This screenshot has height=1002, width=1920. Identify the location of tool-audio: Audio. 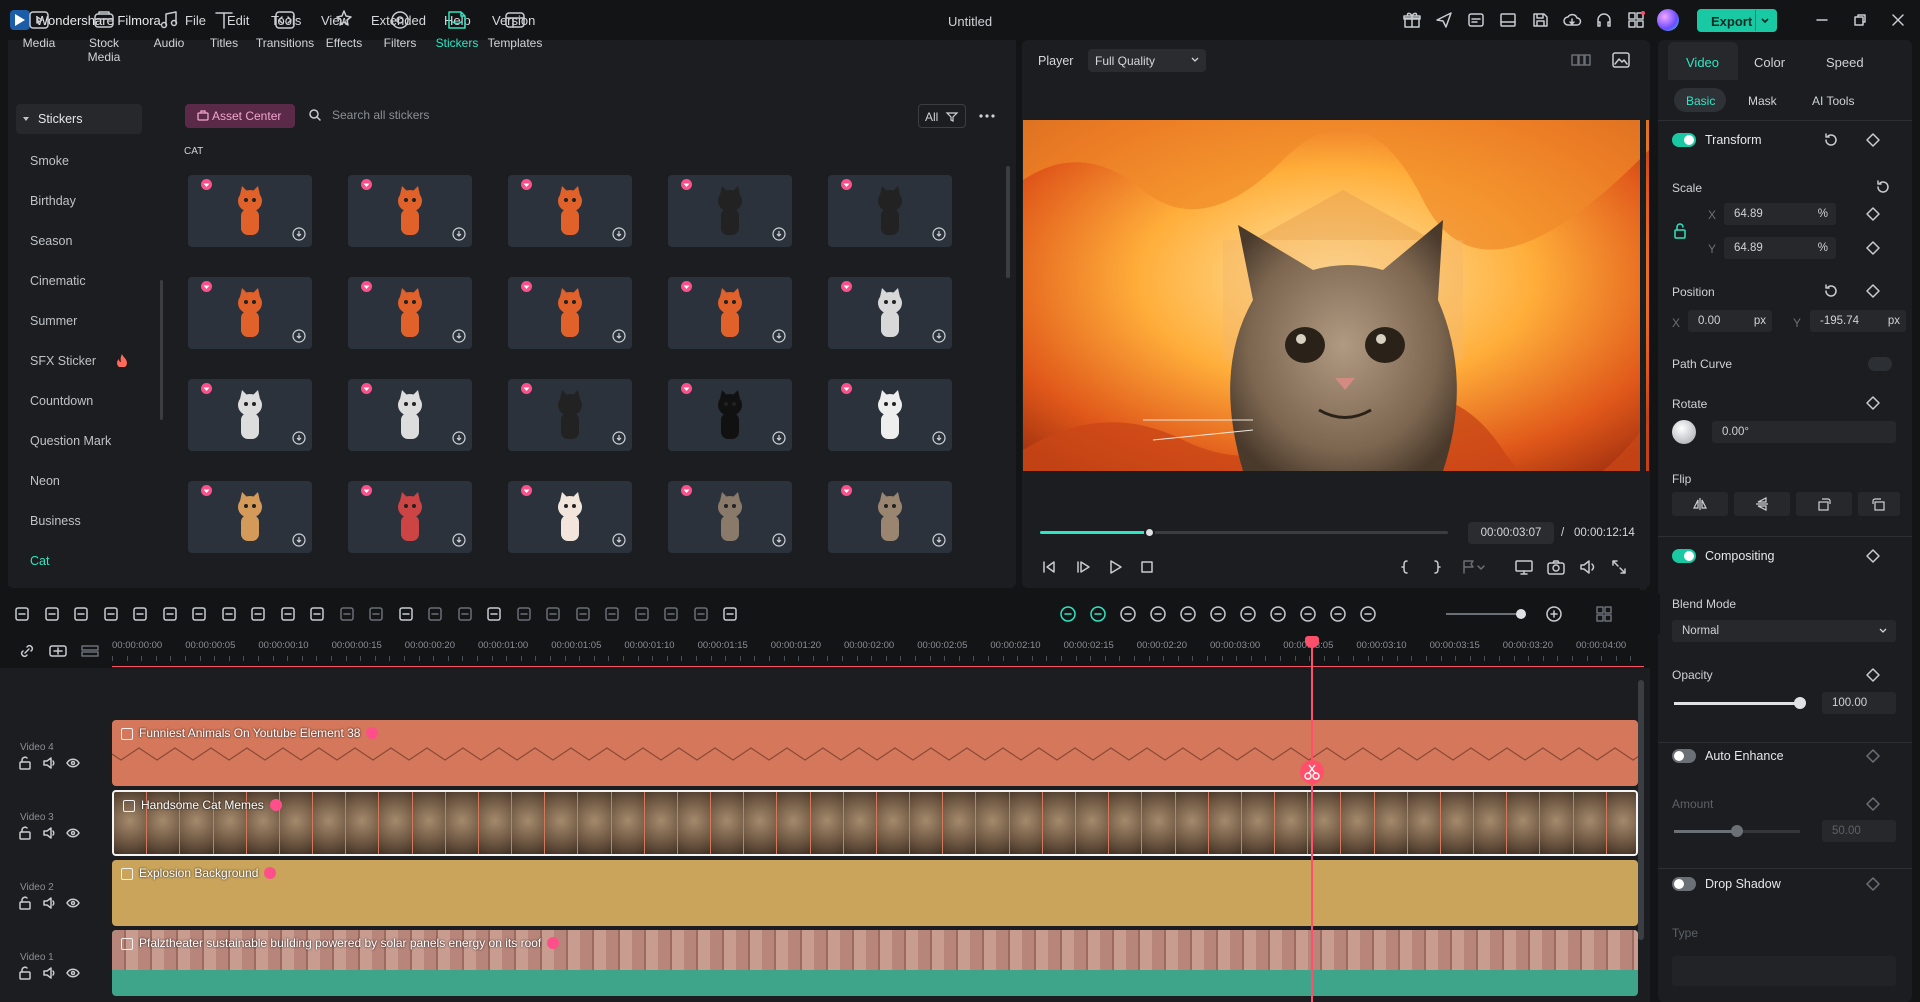
(169, 30).